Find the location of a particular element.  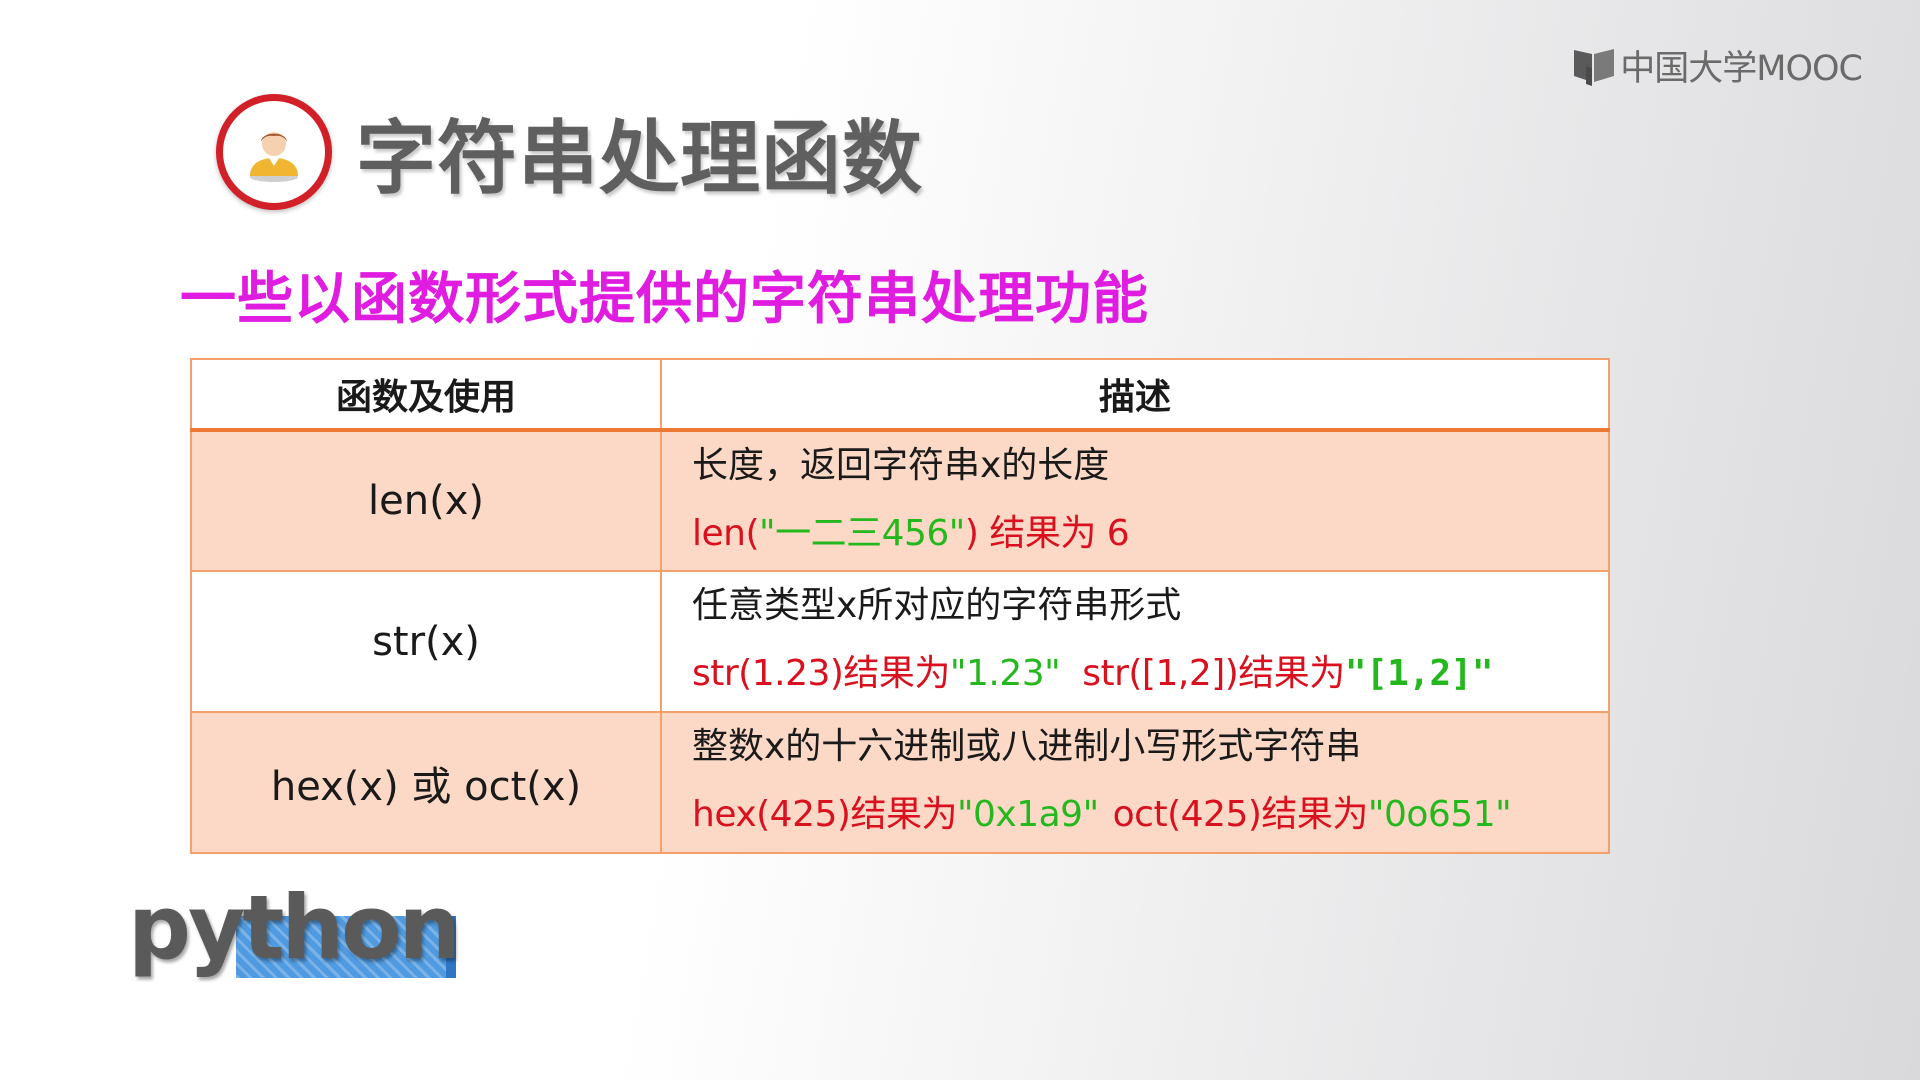

example-string: "1.23" is located at coordinates (1005, 673).